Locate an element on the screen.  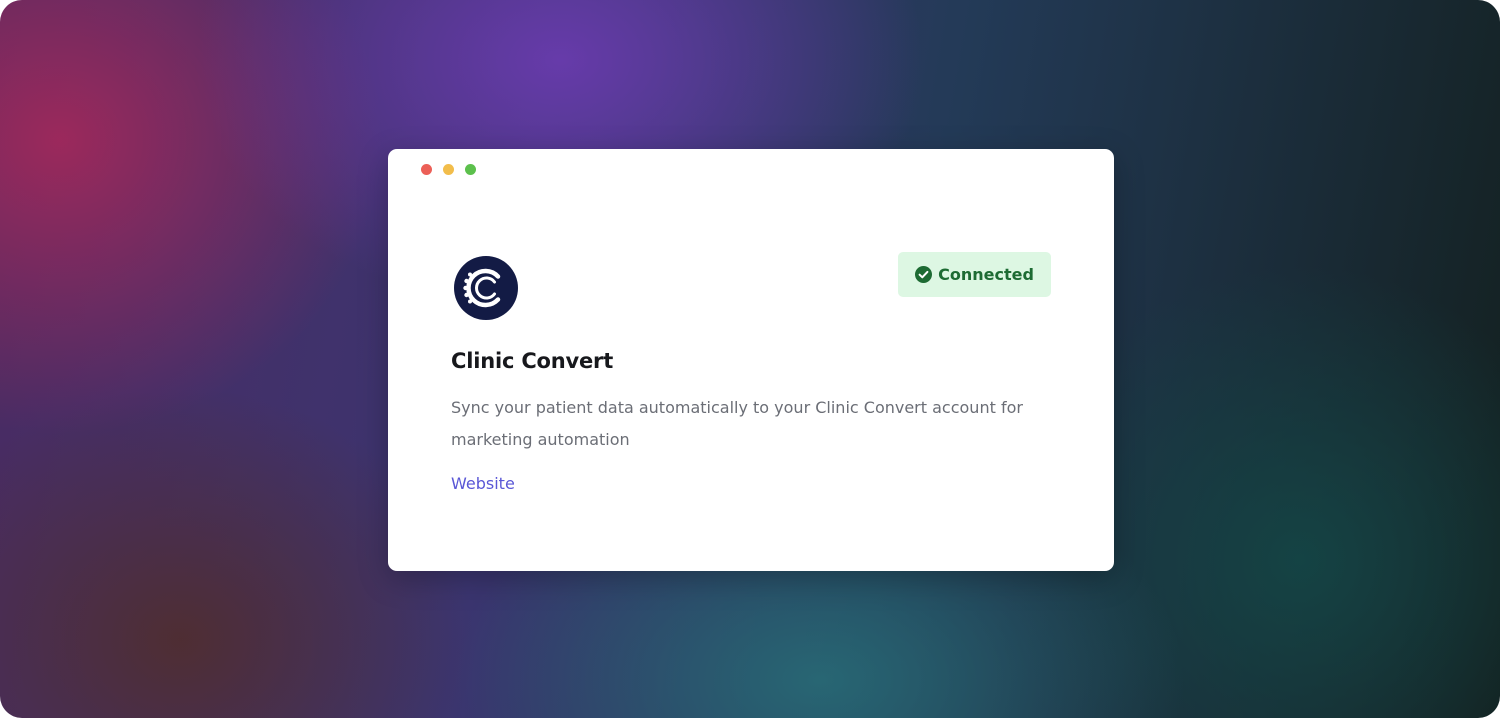
minimize-window-dot is located at coordinates (448, 169).